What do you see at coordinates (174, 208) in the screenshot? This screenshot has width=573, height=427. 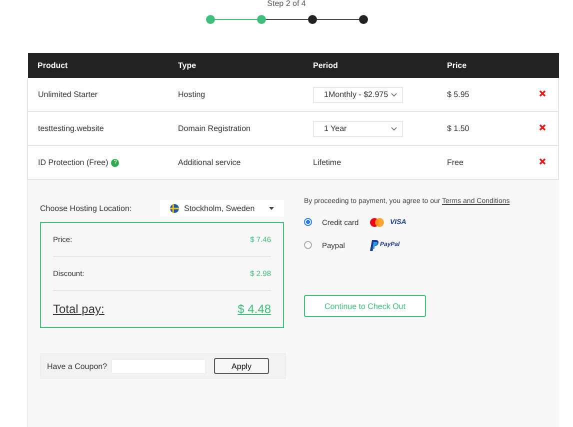 I see `flag-icon` at bounding box center [174, 208].